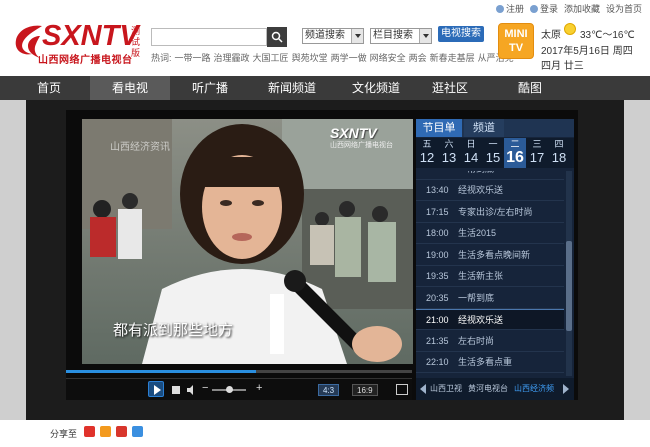  I want to click on list-item: 13:40 经视欢乐送, so click(490, 190).